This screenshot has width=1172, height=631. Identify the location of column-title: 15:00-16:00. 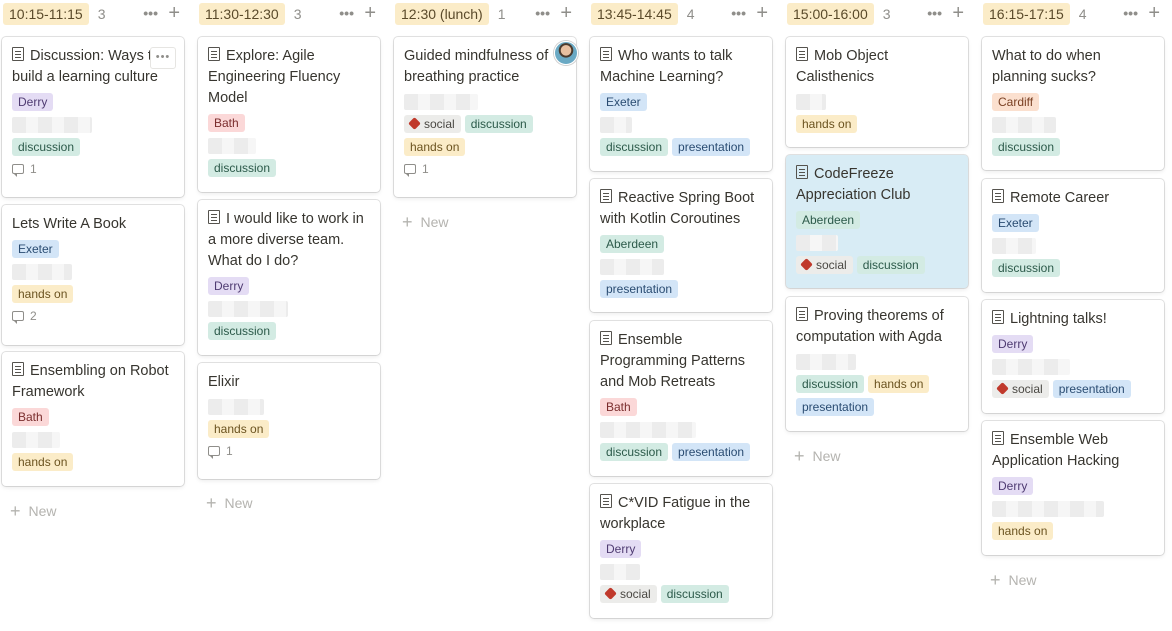
(830, 14).